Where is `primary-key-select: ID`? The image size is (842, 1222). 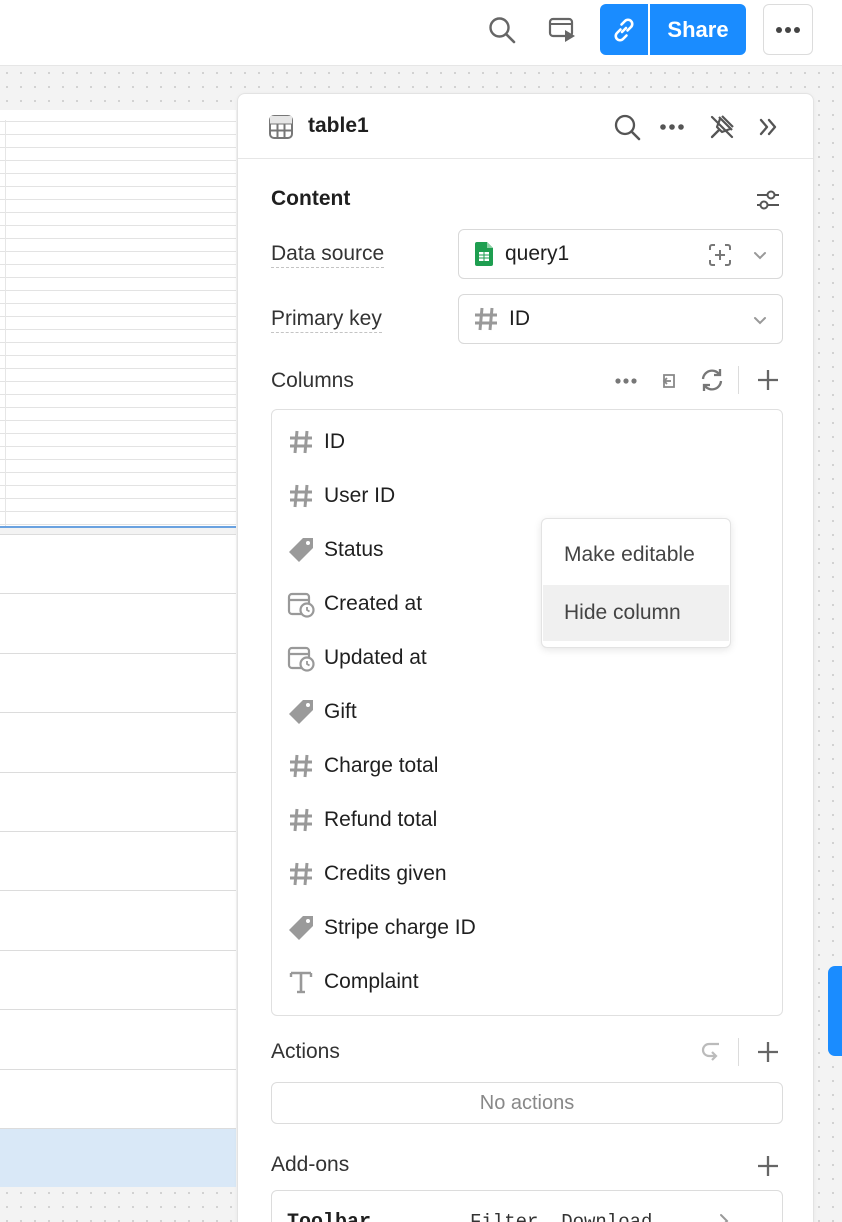 primary-key-select: ID is located at coordinates (620, 319).